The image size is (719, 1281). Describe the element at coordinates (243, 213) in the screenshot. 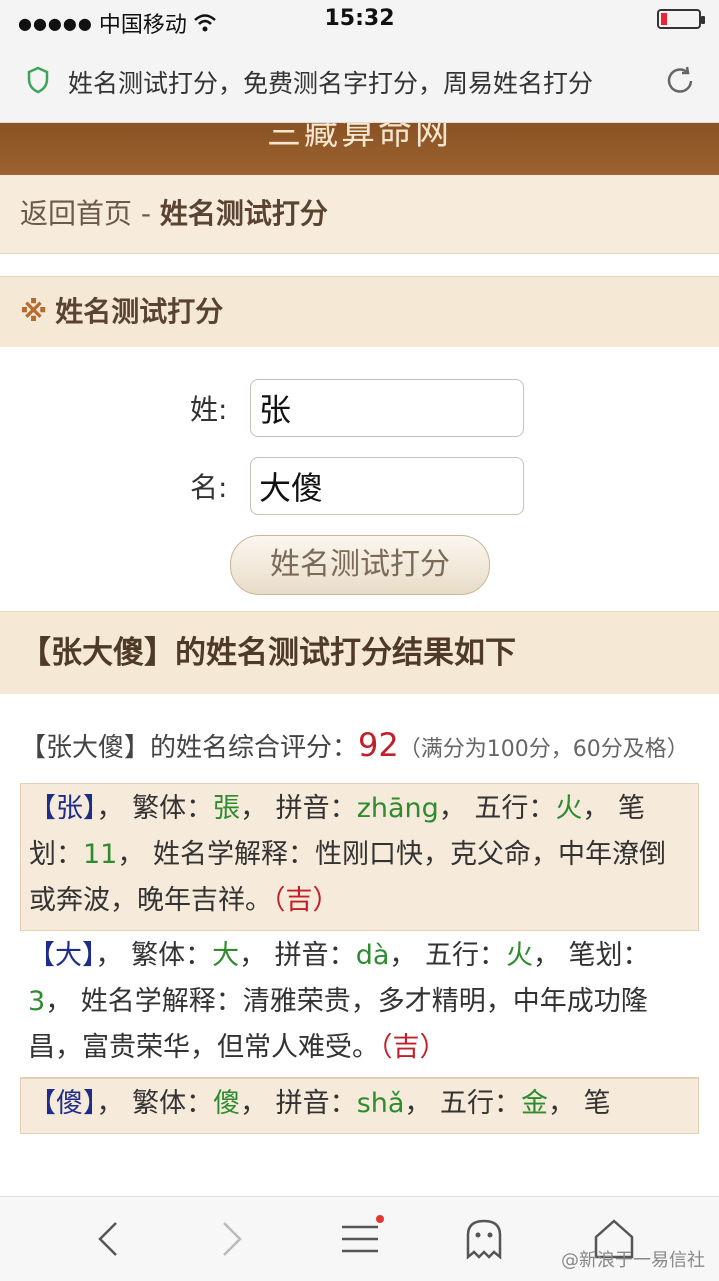

I see `breadcrumb-current: 姓名测试打分` at that location.